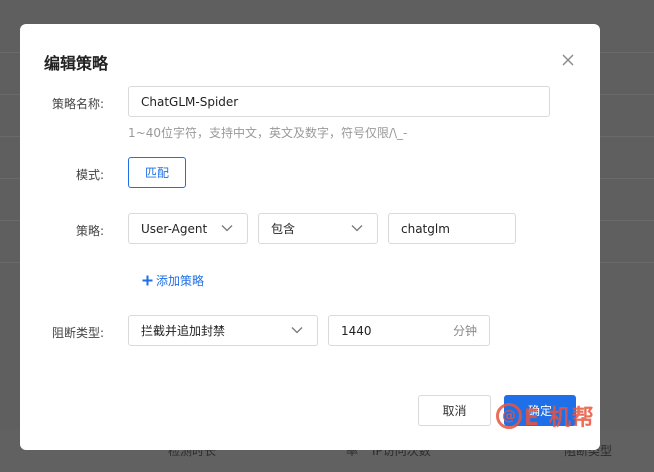 This screenshot has height=472, width=654. I want to click on watermark-text: E 机帮, so click(559, 418).